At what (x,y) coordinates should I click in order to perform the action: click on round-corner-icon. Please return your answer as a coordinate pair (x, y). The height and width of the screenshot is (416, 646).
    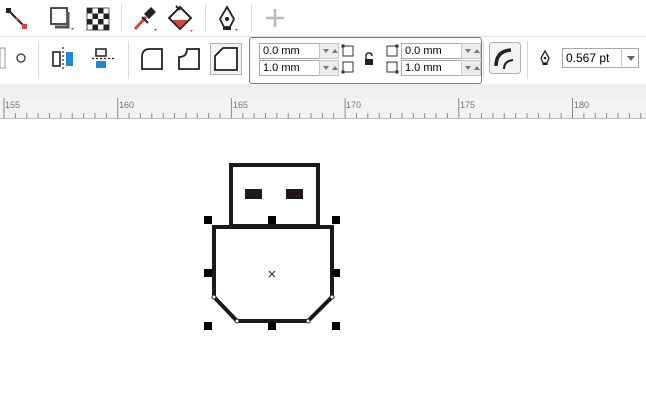
    Looking at the image, I should click on (152, 59).